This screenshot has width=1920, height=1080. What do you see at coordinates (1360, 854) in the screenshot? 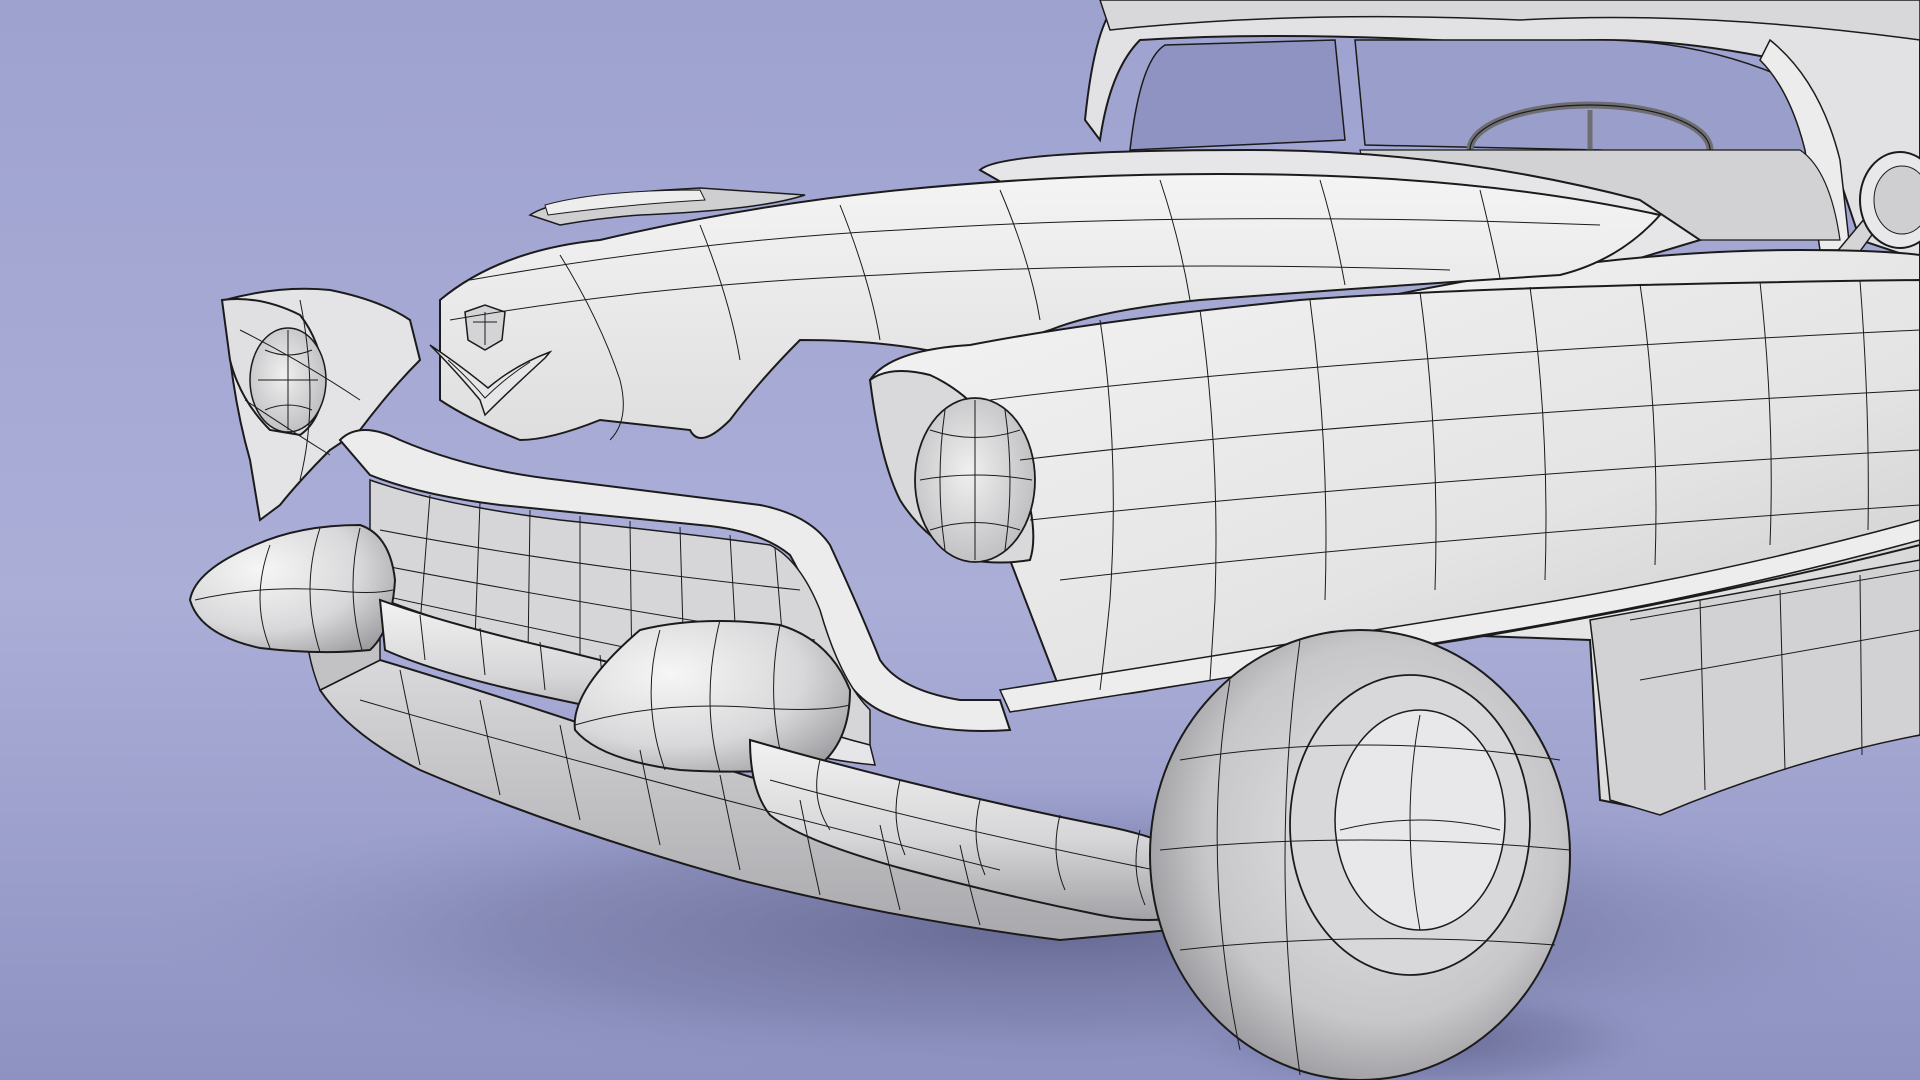
I see `front-wheel` at bounding box center [1360, 854].